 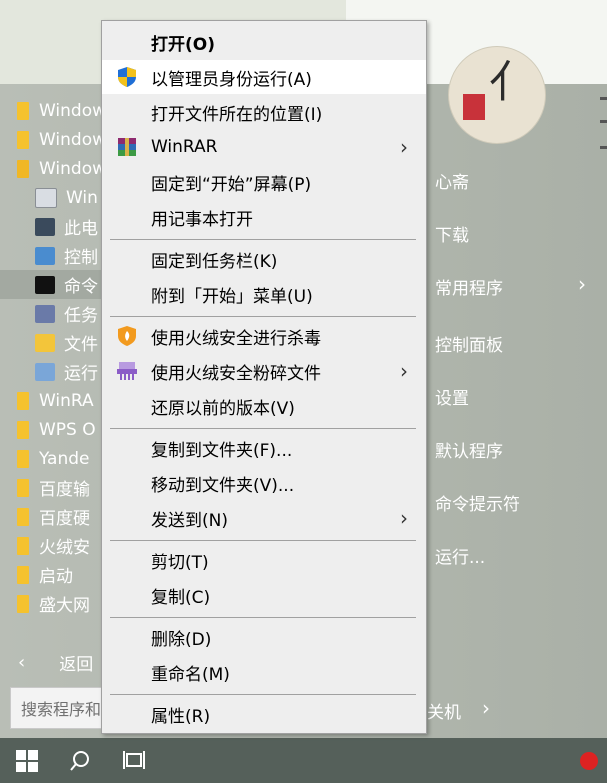 I want to click on menu-item-winrar: WinRAR ›, so click(x=264, y=147).